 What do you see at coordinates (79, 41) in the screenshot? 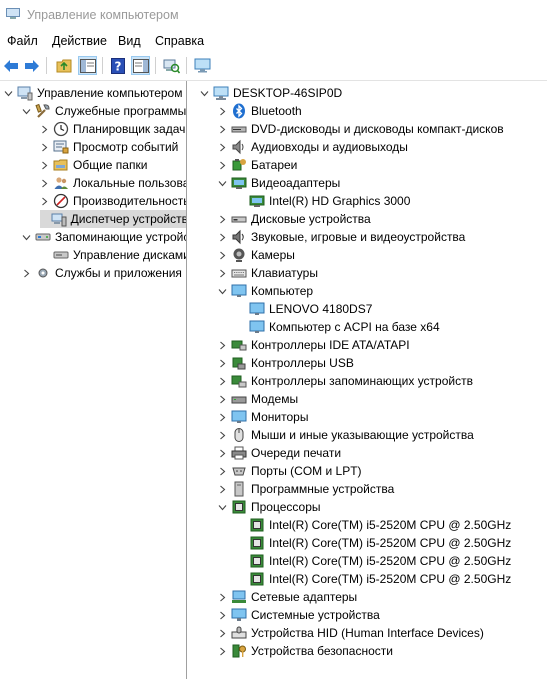
I see `menu-action: Действие` at bounding box center [79, 41].